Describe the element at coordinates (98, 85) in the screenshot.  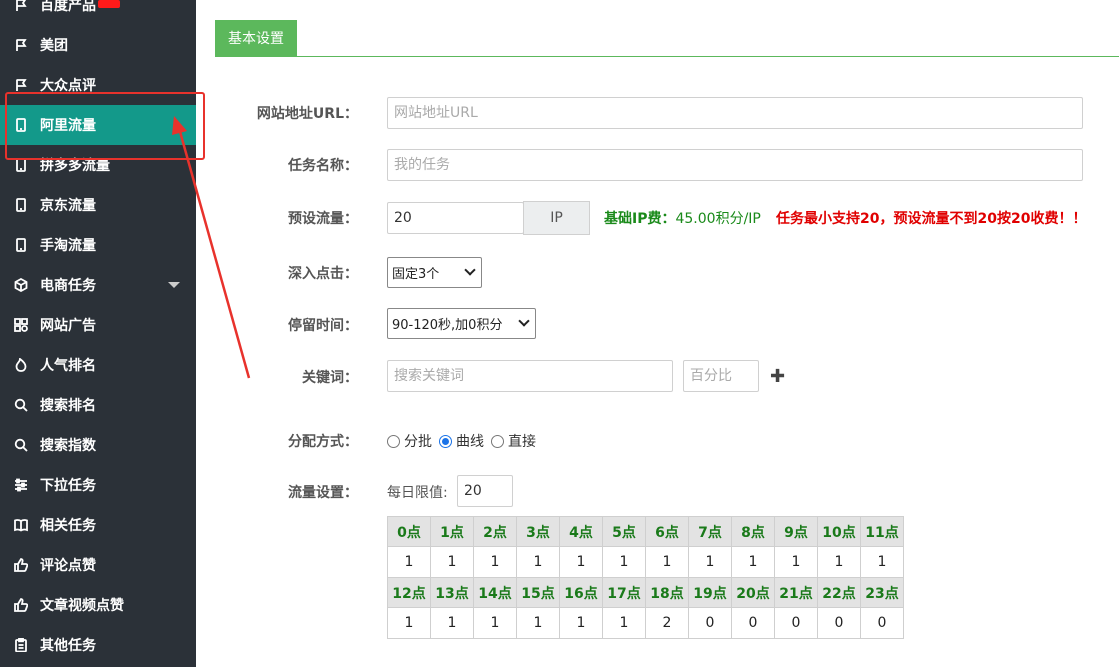
I see `sidebar-item: 大众点评` at that location.